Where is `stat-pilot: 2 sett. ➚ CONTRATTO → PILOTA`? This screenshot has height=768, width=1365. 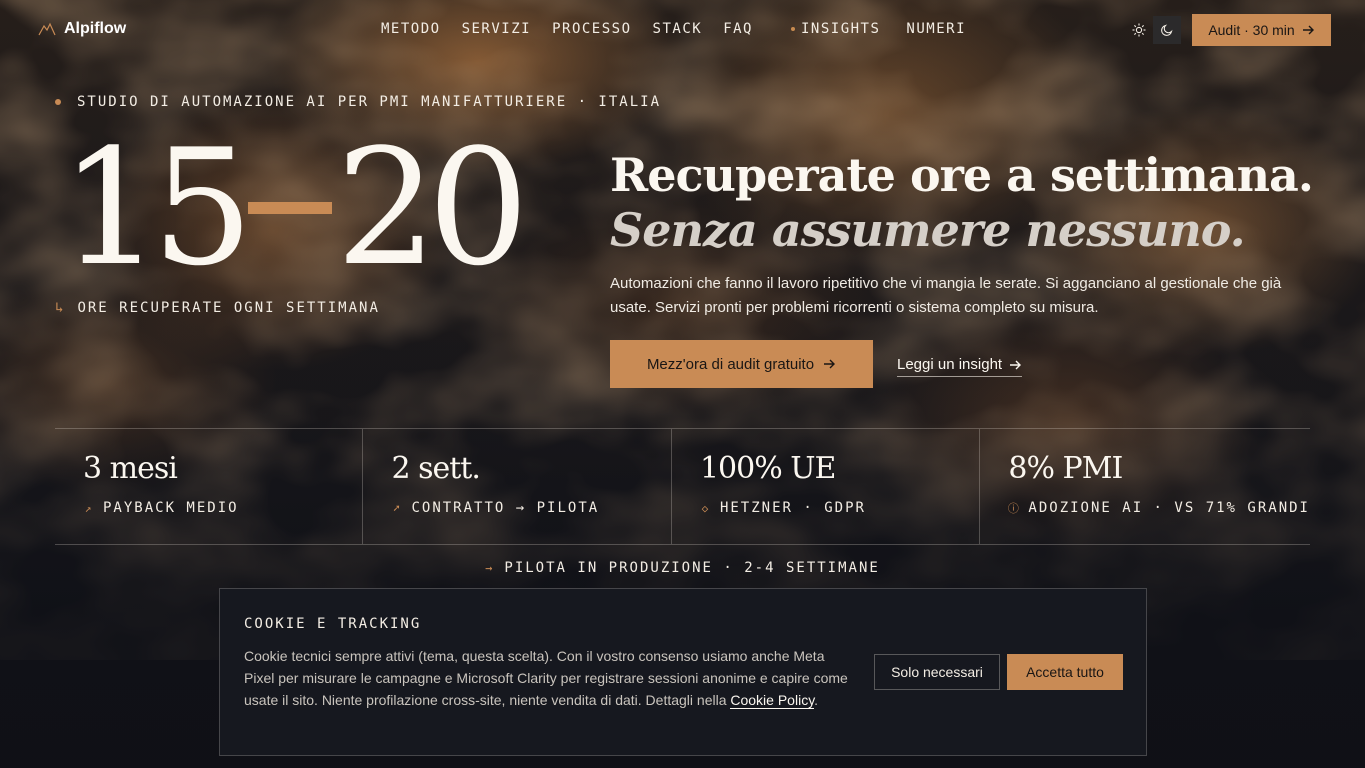
stat-pilot: 2 sett. ➚ CONTRATTO → PILOTA is located at coordinates (516, 486).